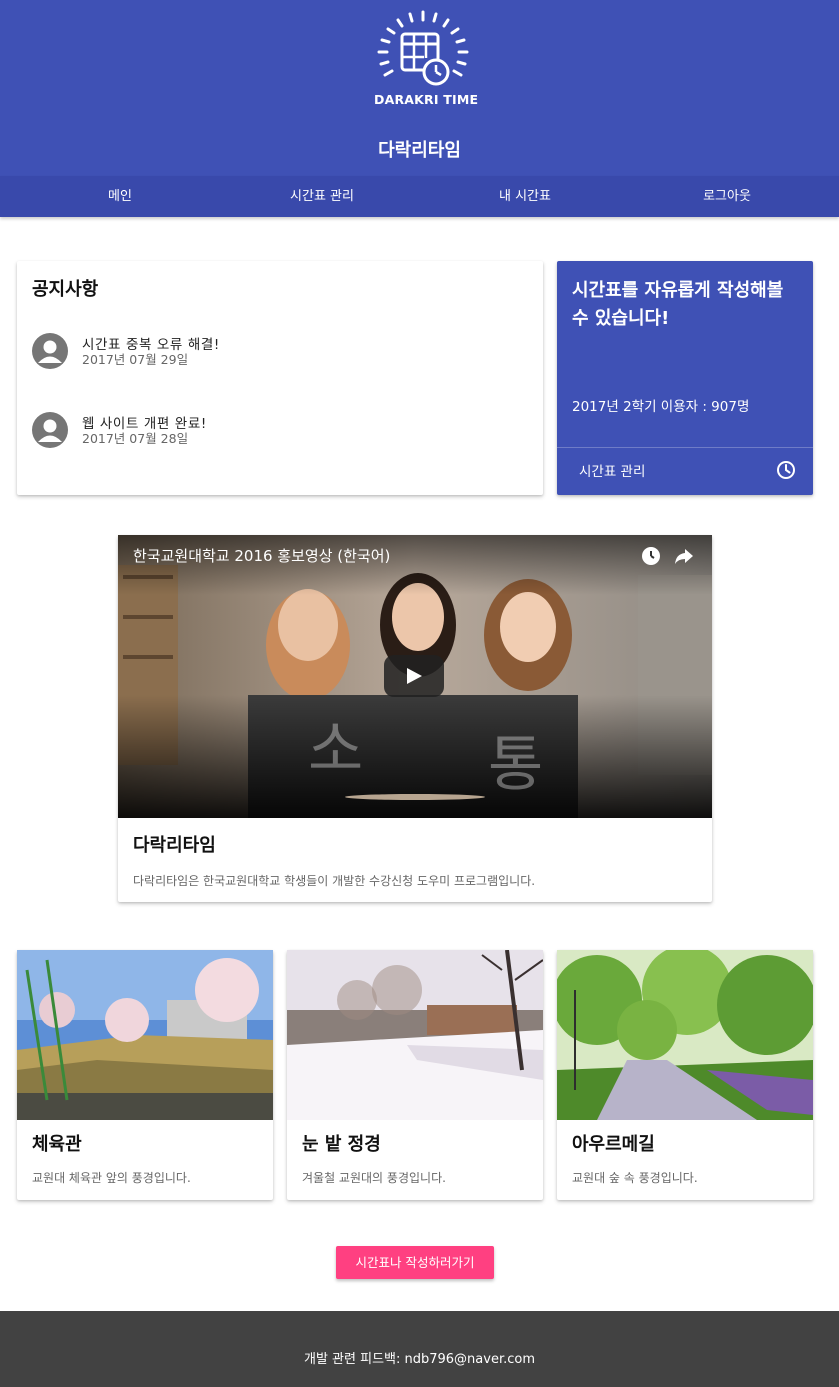 The height and width of the screenshot is (1387, 839). I want to click on video-title: 한국교원대학교 2016 홍보영상 (한국어), so click(261, 555).